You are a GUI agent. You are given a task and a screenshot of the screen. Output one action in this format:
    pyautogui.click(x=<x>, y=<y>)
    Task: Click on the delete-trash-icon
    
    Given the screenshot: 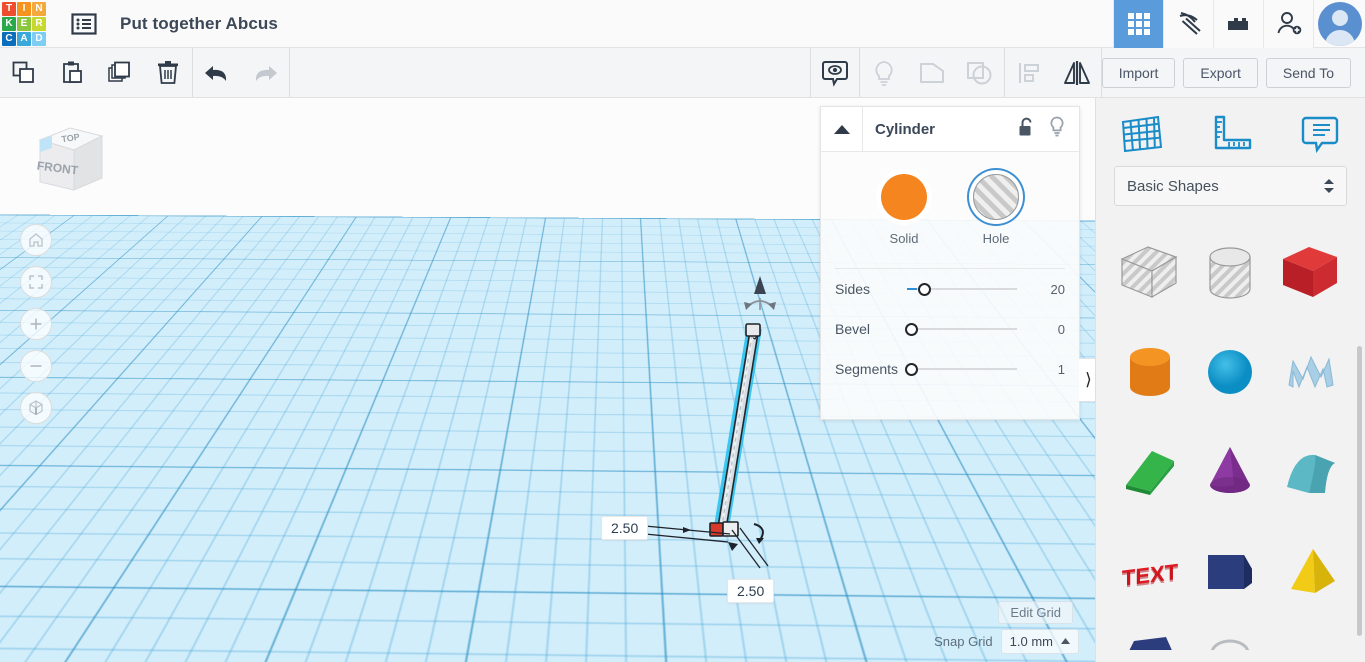 What is the action you would take?
    pyautogui.click(x=168, y=72)
    